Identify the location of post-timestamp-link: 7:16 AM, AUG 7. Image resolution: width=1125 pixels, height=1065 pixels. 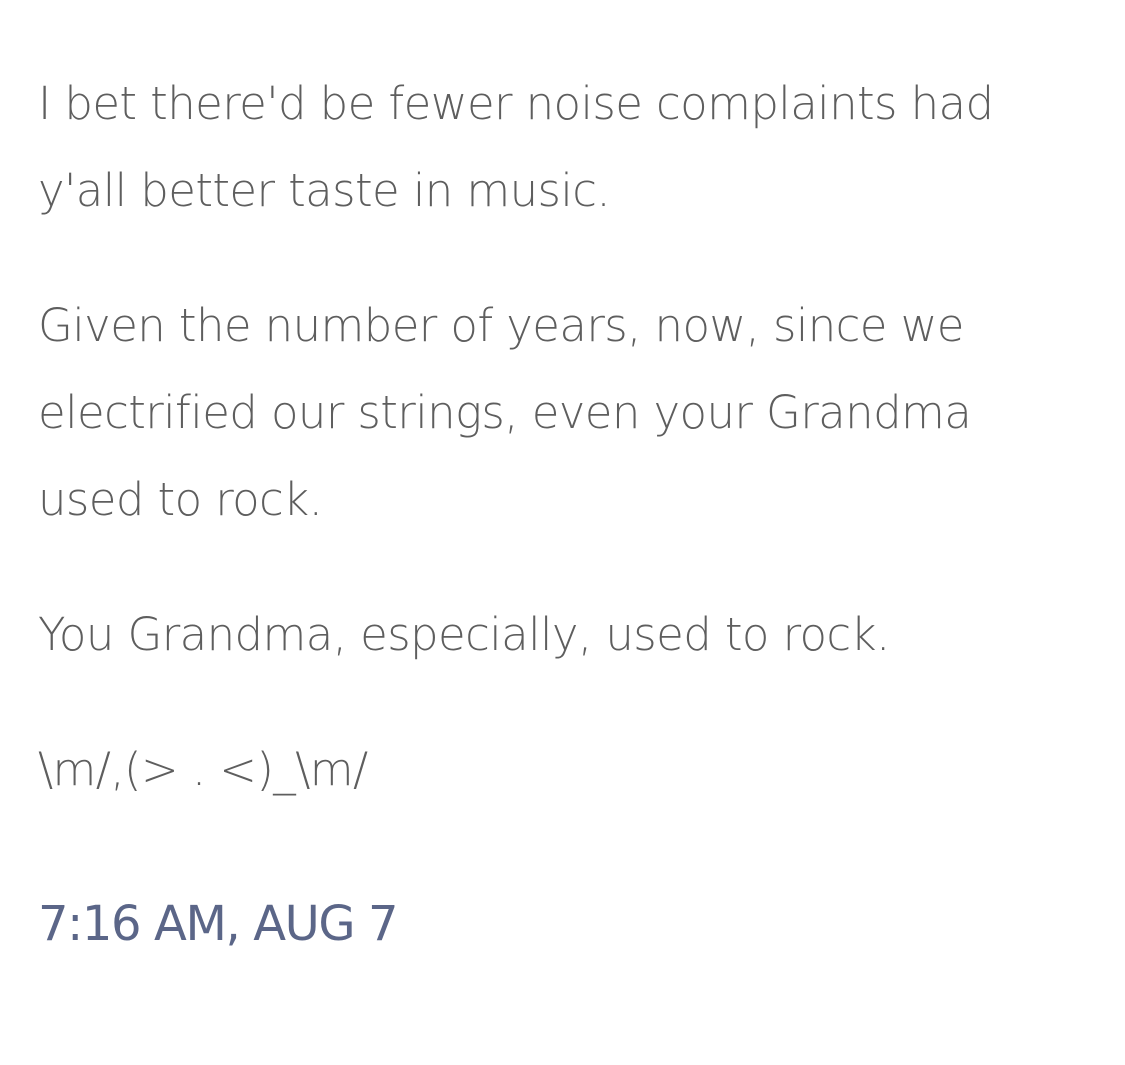
(218, 924).